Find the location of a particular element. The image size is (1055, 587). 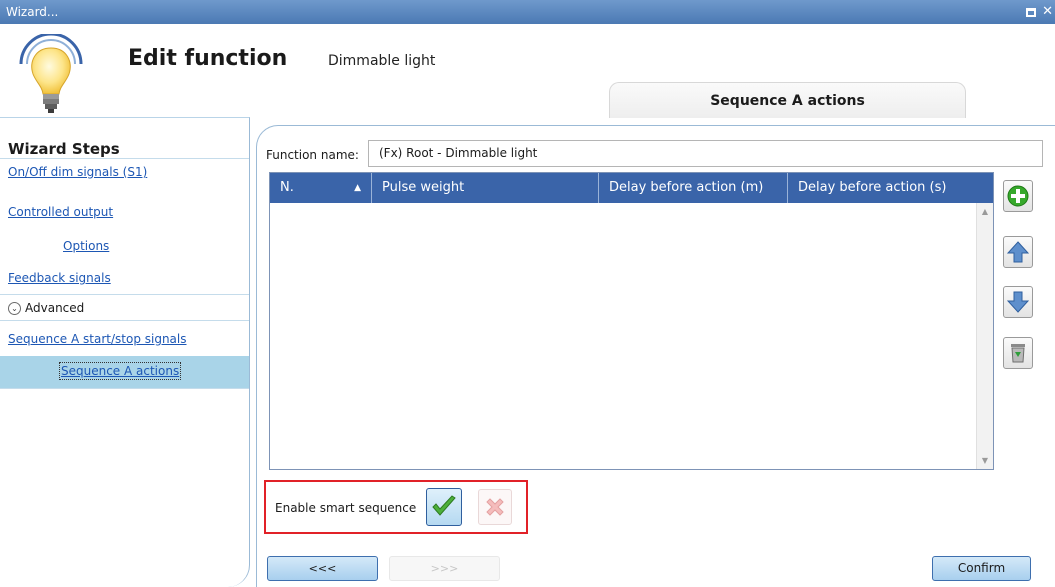

column-header-delay-s: Delay before action (s) is located at coordinates (881, 188).